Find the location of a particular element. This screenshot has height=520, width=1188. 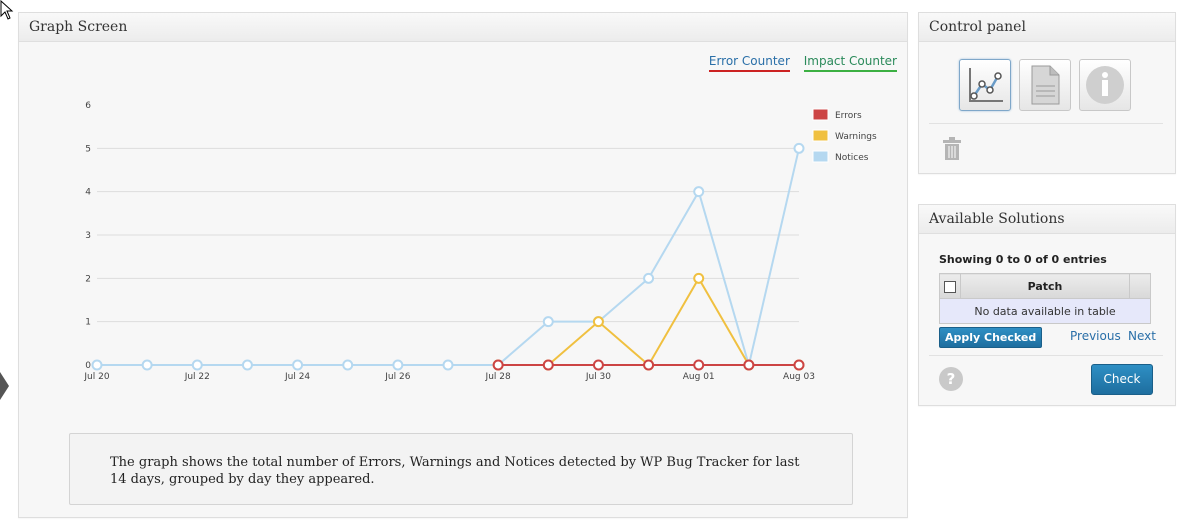

solutions-table: Patch No data available in table is located at coordinates (1045, 298).